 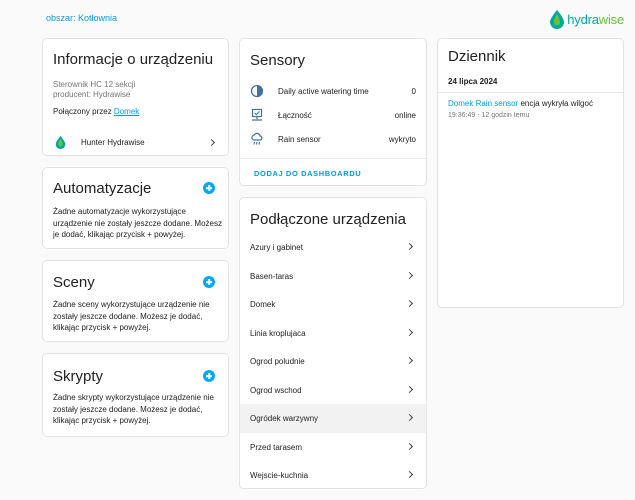 What do you see at coordinates (333, 361) in the screenshot?
I see `device-row: Ogrod poludnie` at bounding box center [333, 361].